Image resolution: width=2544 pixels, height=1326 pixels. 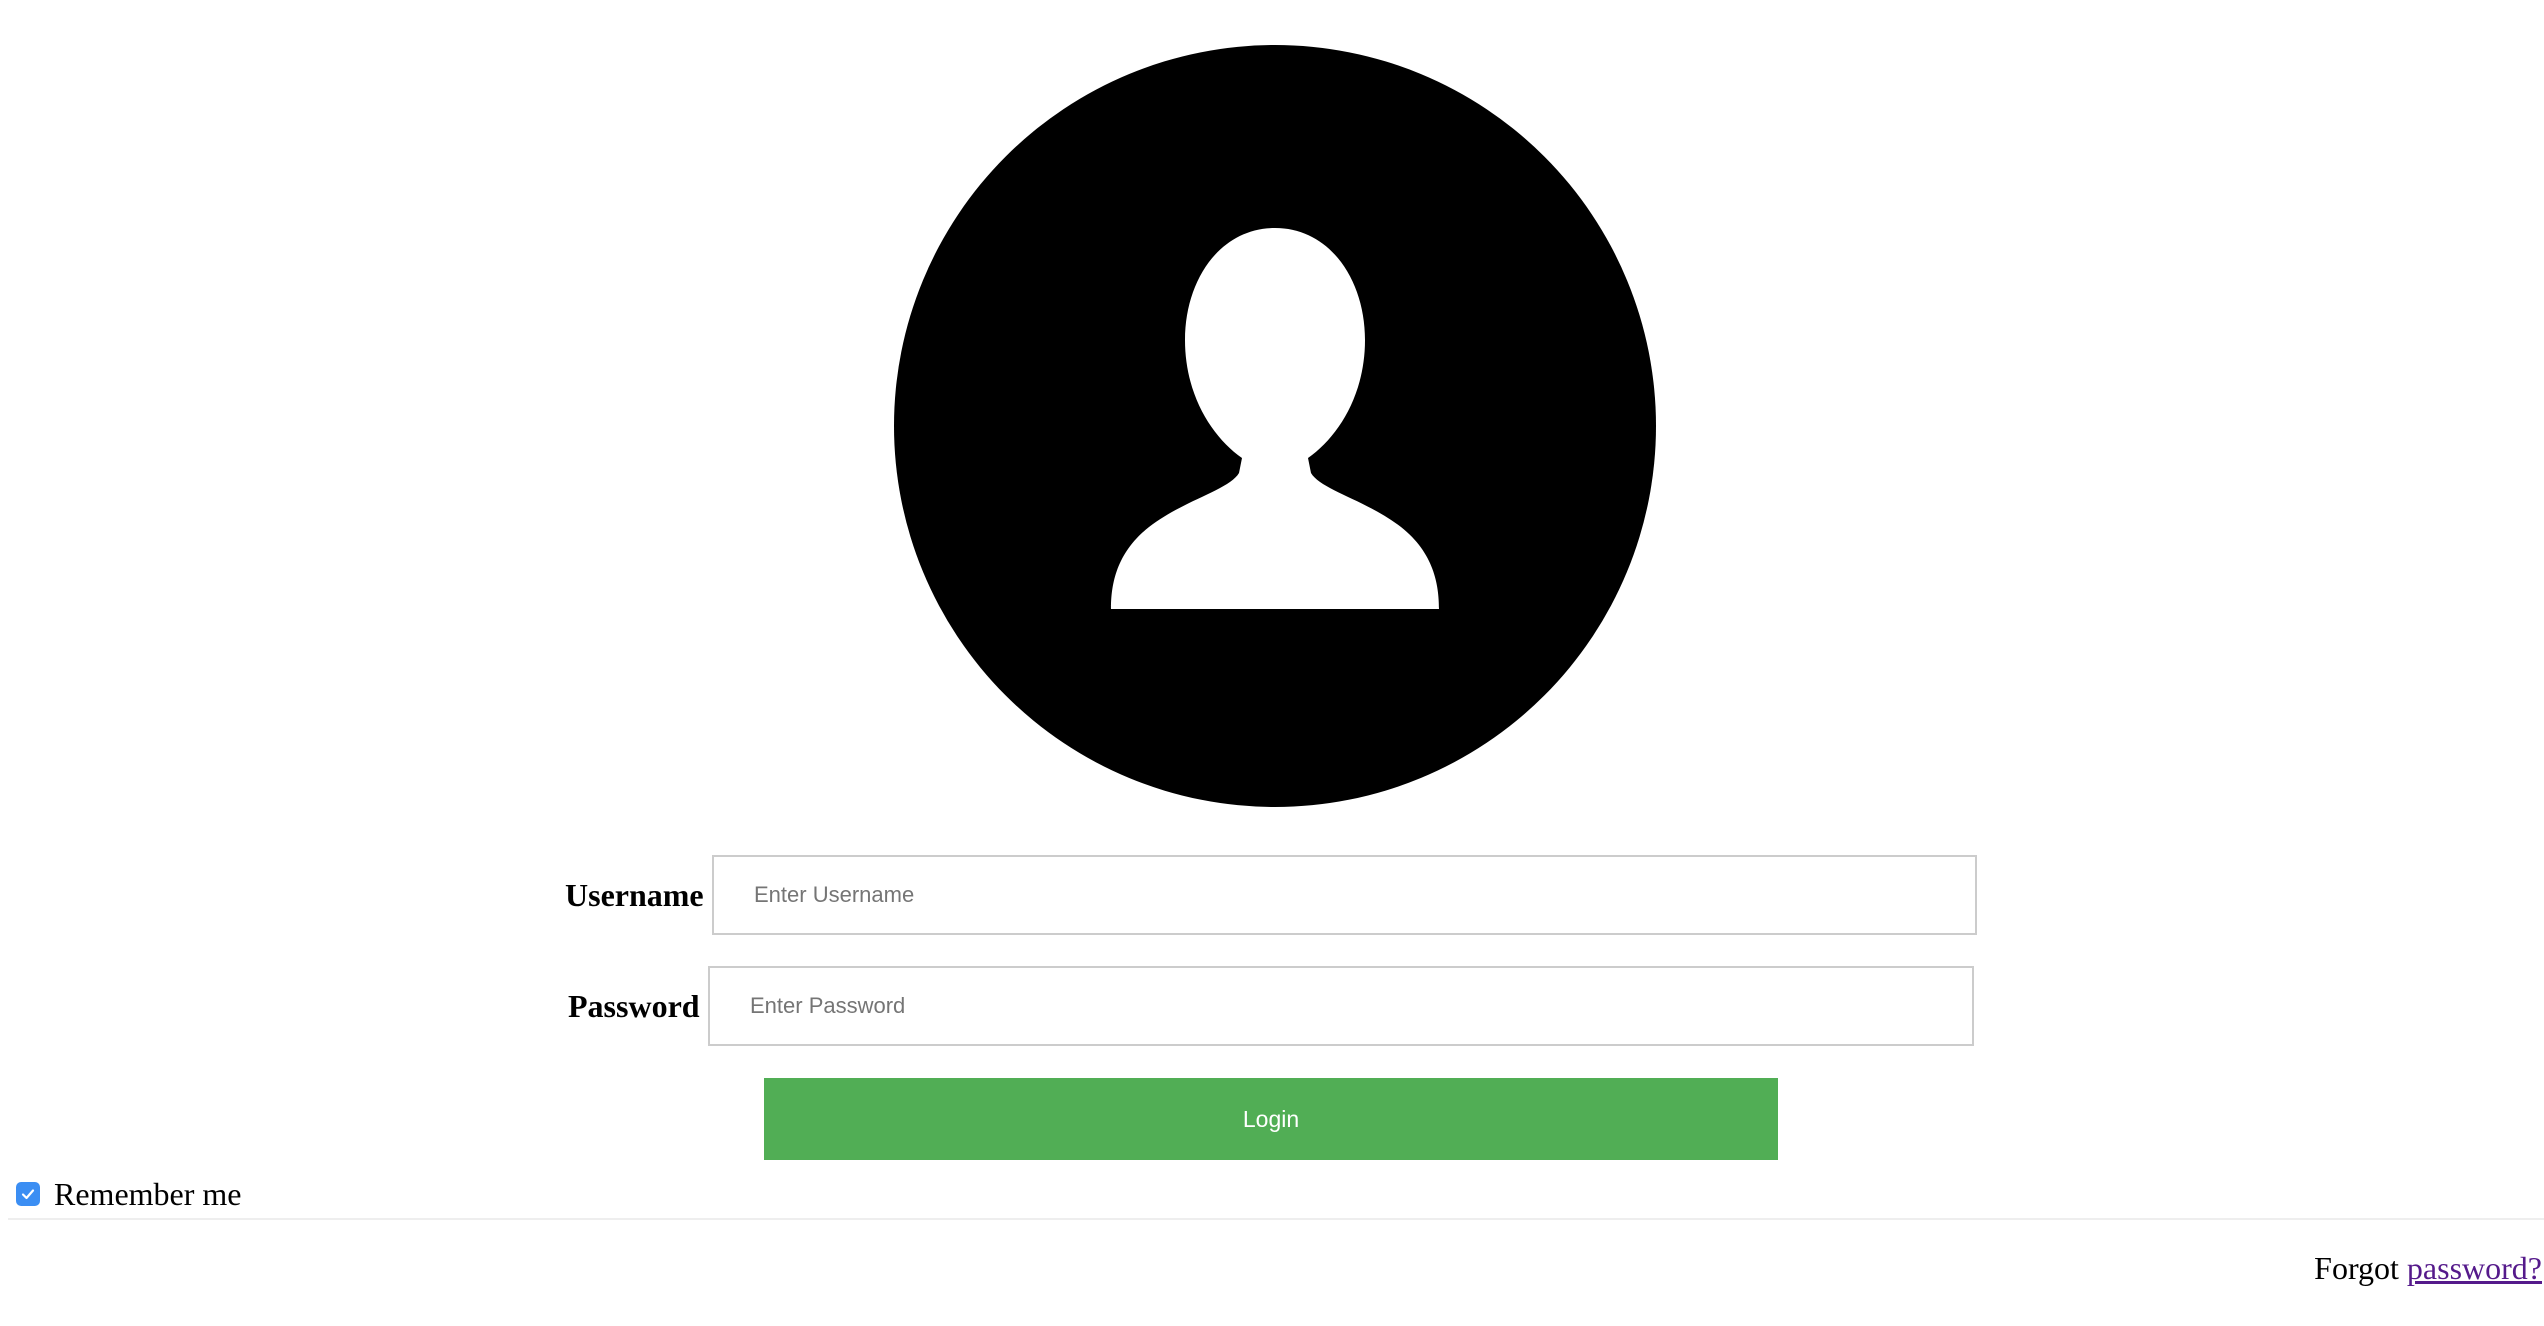 I want to click on checkmark-icon, so click(x=28, y=1194).